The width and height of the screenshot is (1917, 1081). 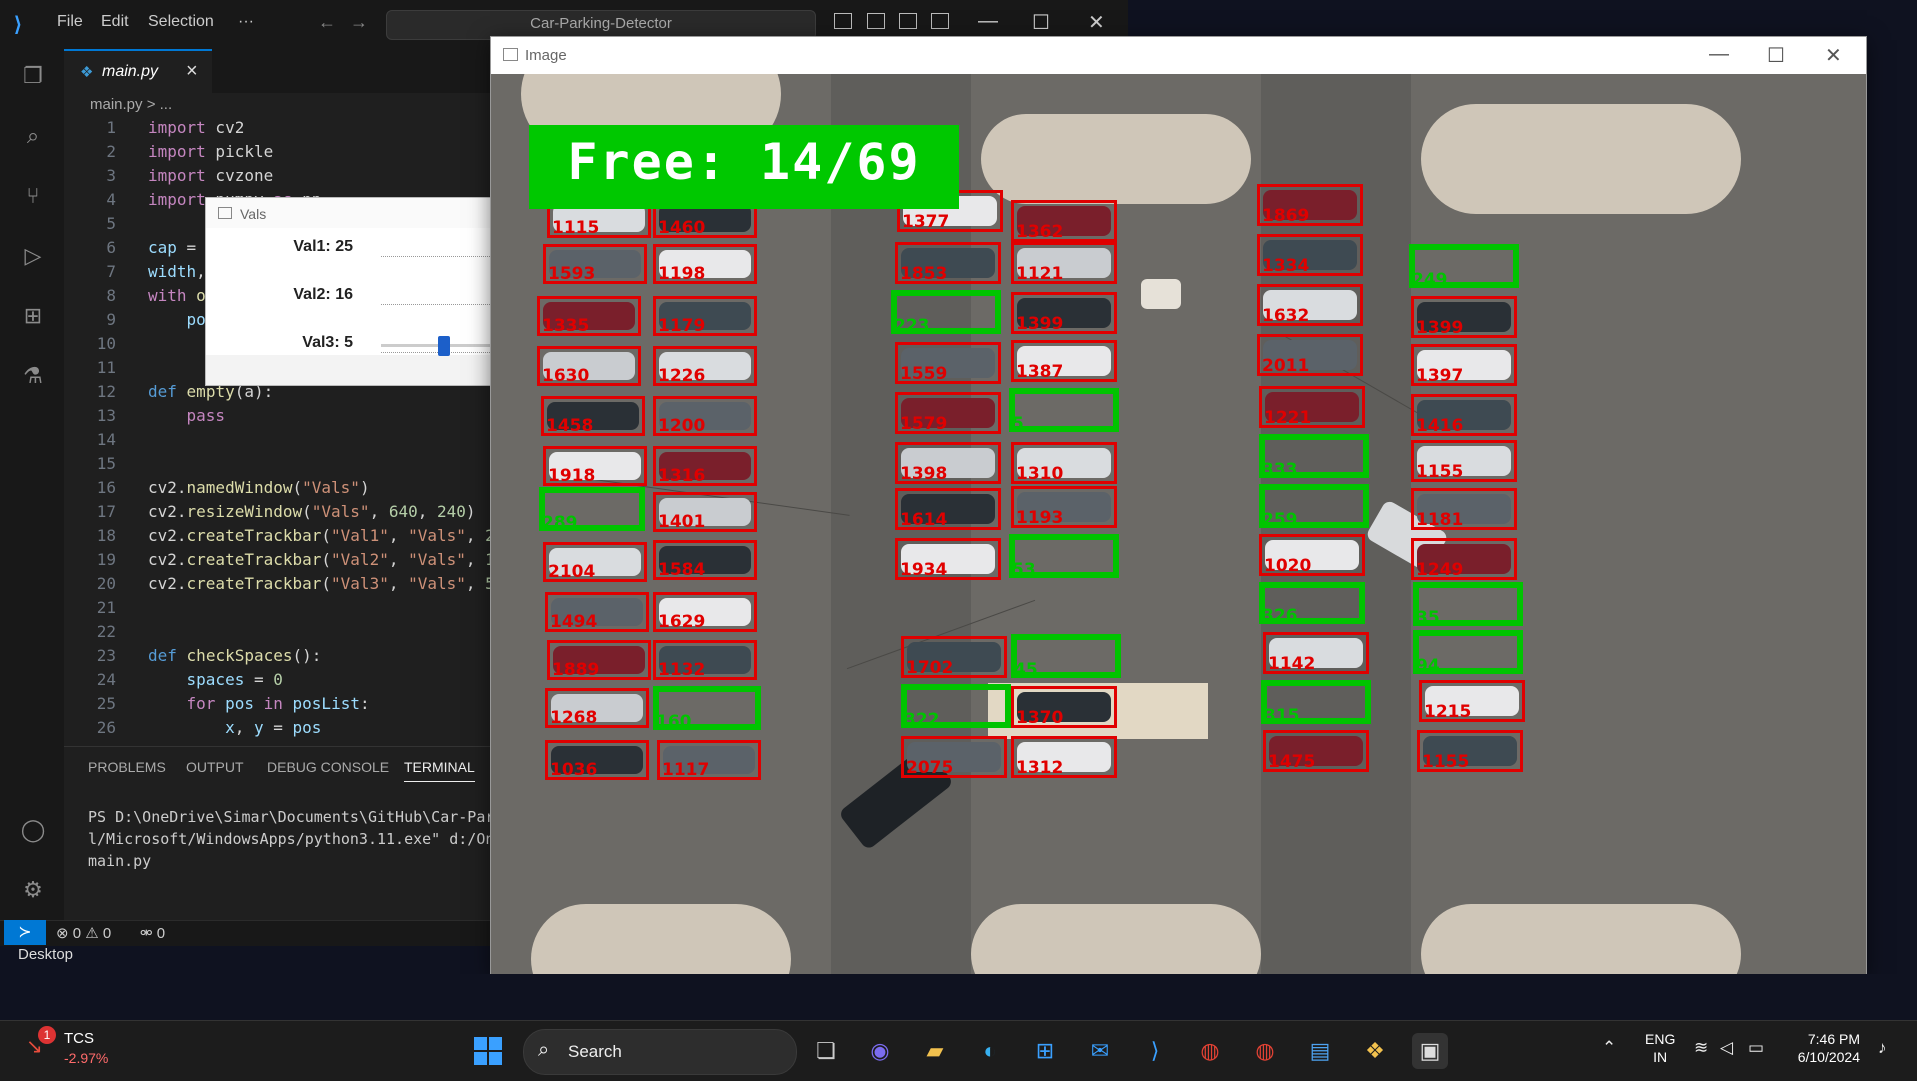 I want to click on edge-icon: ◐, so click(x=990, y=1051).